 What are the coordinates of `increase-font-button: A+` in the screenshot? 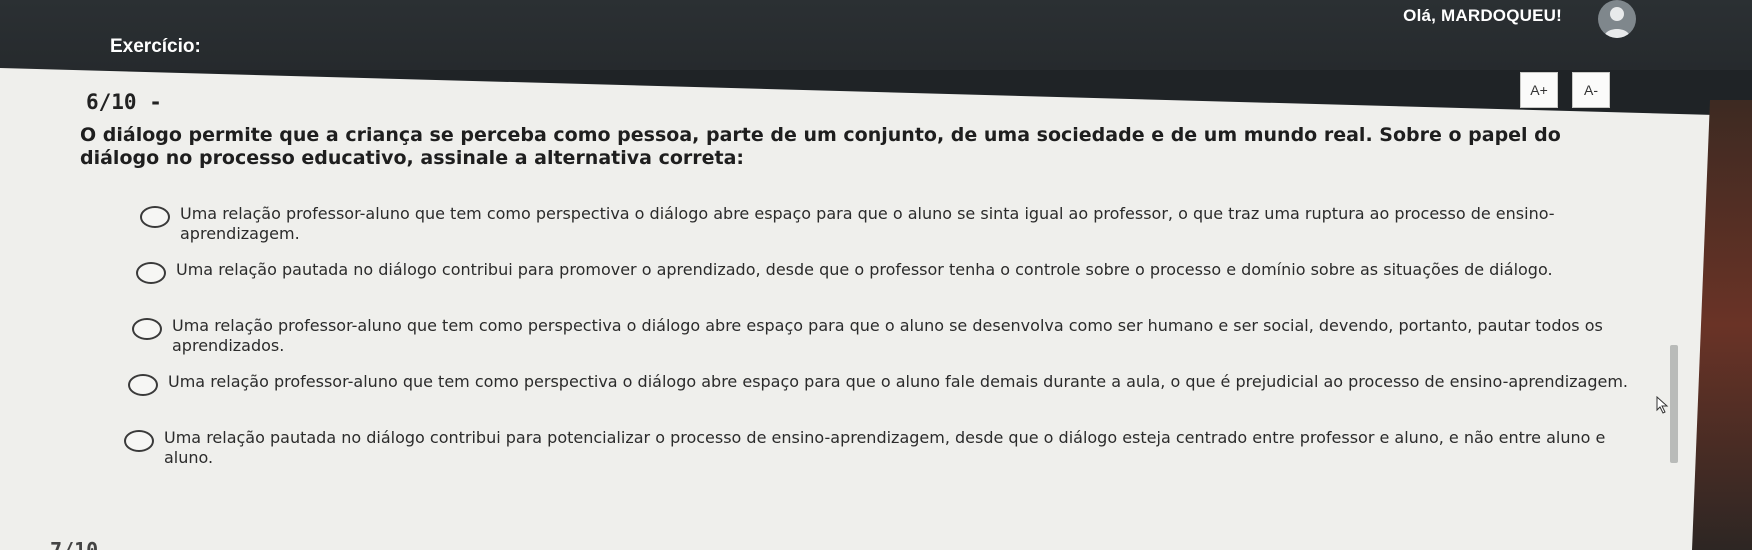 It's located at (1539, 90).